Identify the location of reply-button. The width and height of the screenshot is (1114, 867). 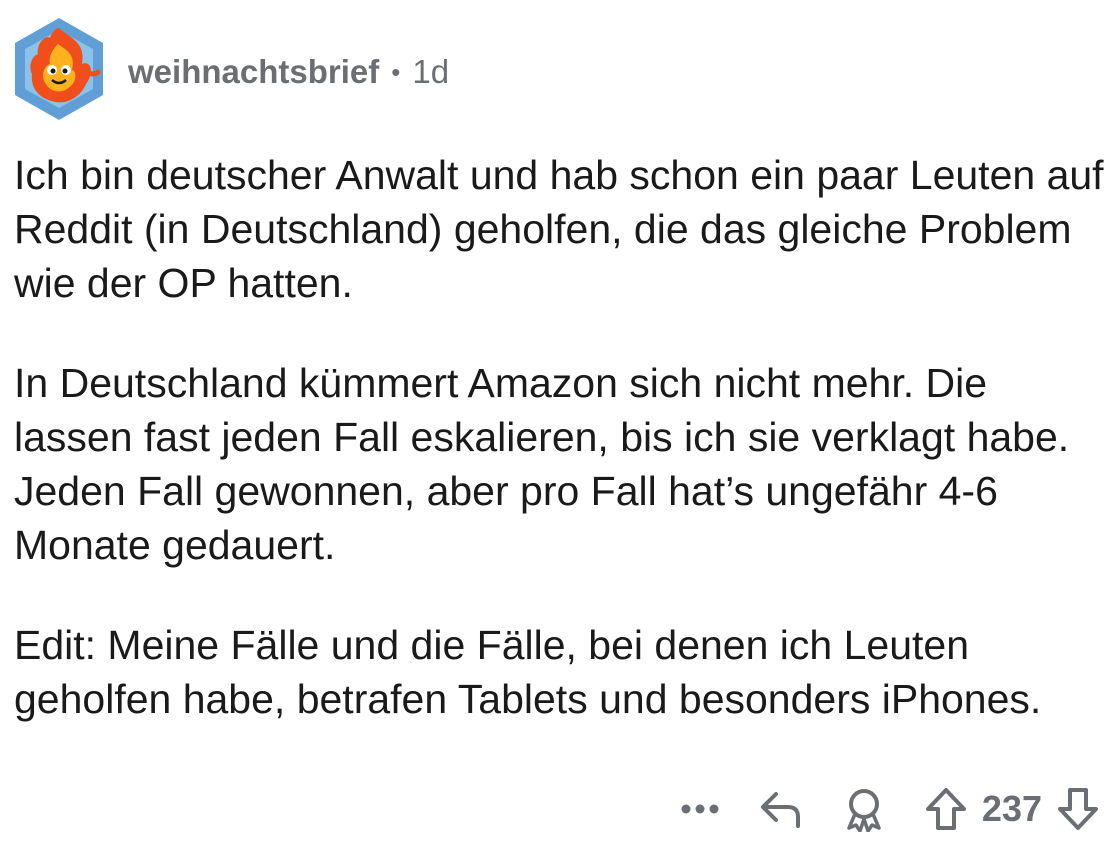
(781, 809).